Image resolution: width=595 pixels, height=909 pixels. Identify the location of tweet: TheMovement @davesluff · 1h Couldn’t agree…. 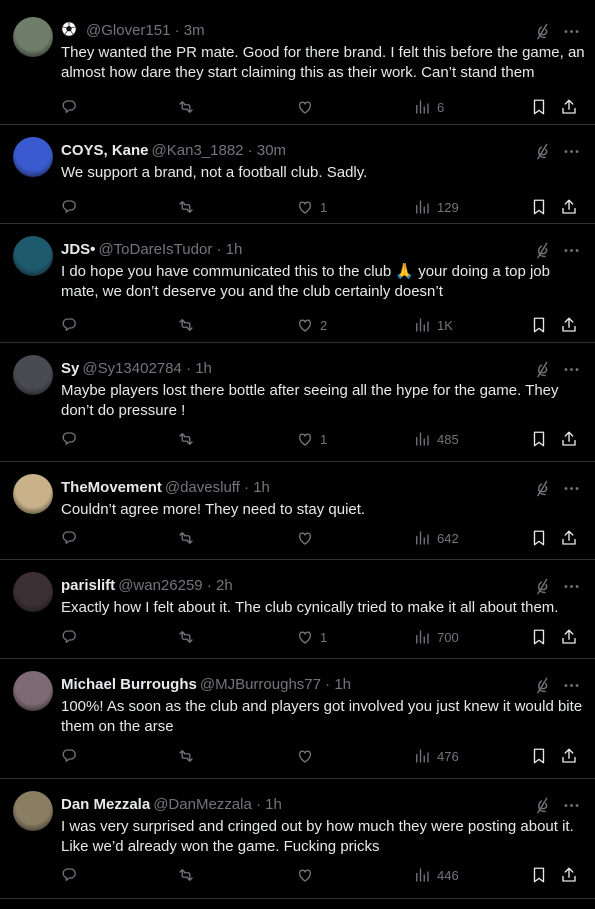
(297, 511).